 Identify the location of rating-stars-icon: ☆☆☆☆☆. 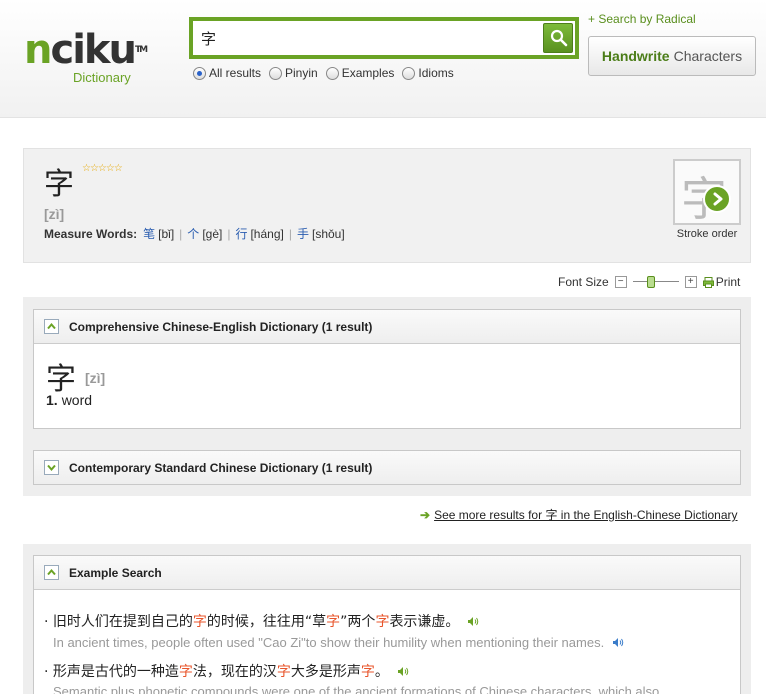
(102, 168).